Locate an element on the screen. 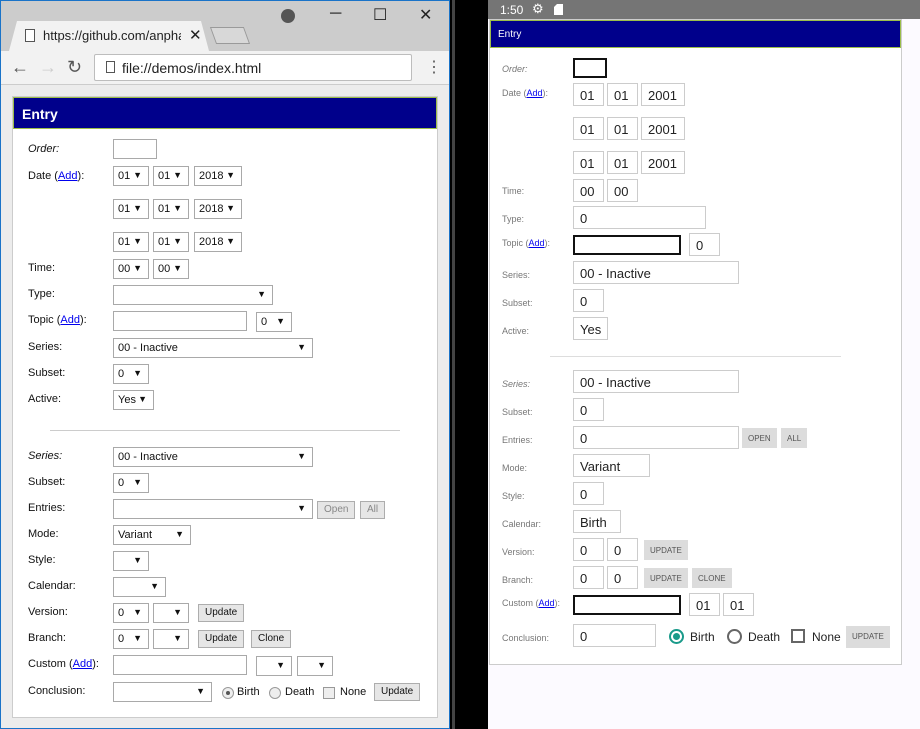 This screenshot has height=729, width=920. conclusion-update-button: Update is located at coordinates (397, 692).